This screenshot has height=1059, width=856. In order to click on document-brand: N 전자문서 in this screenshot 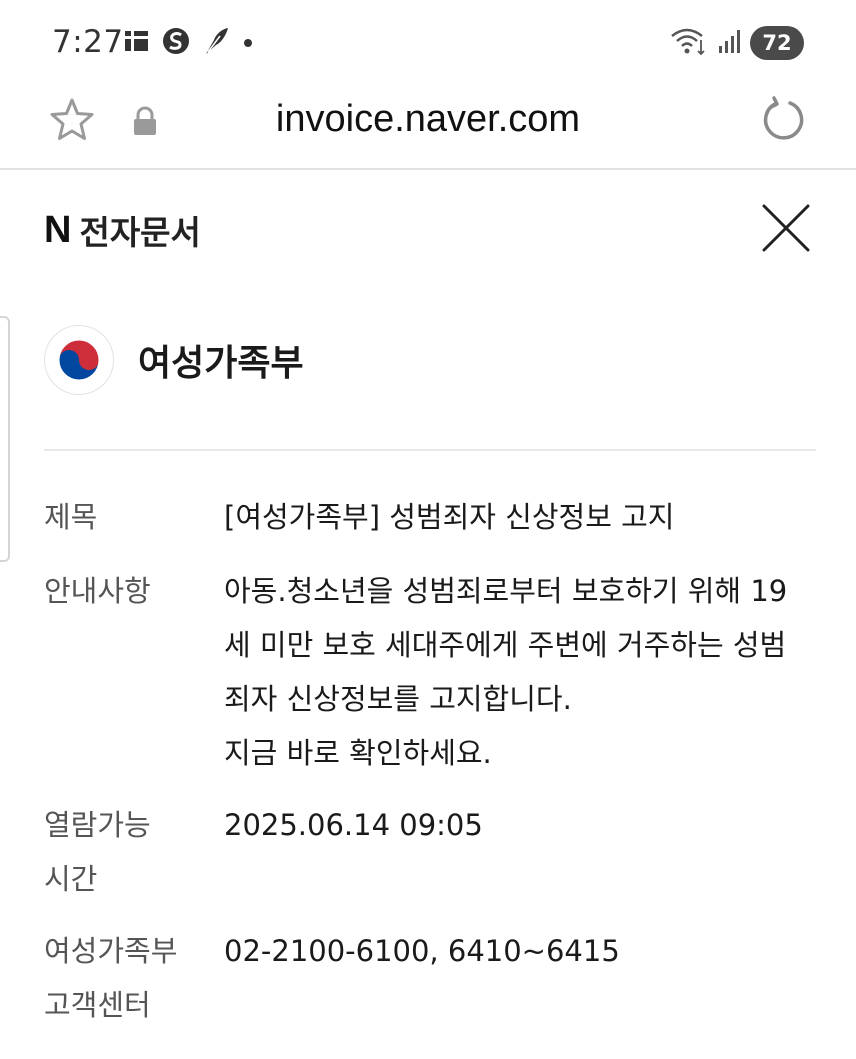, I will do `click(122, 230)`.